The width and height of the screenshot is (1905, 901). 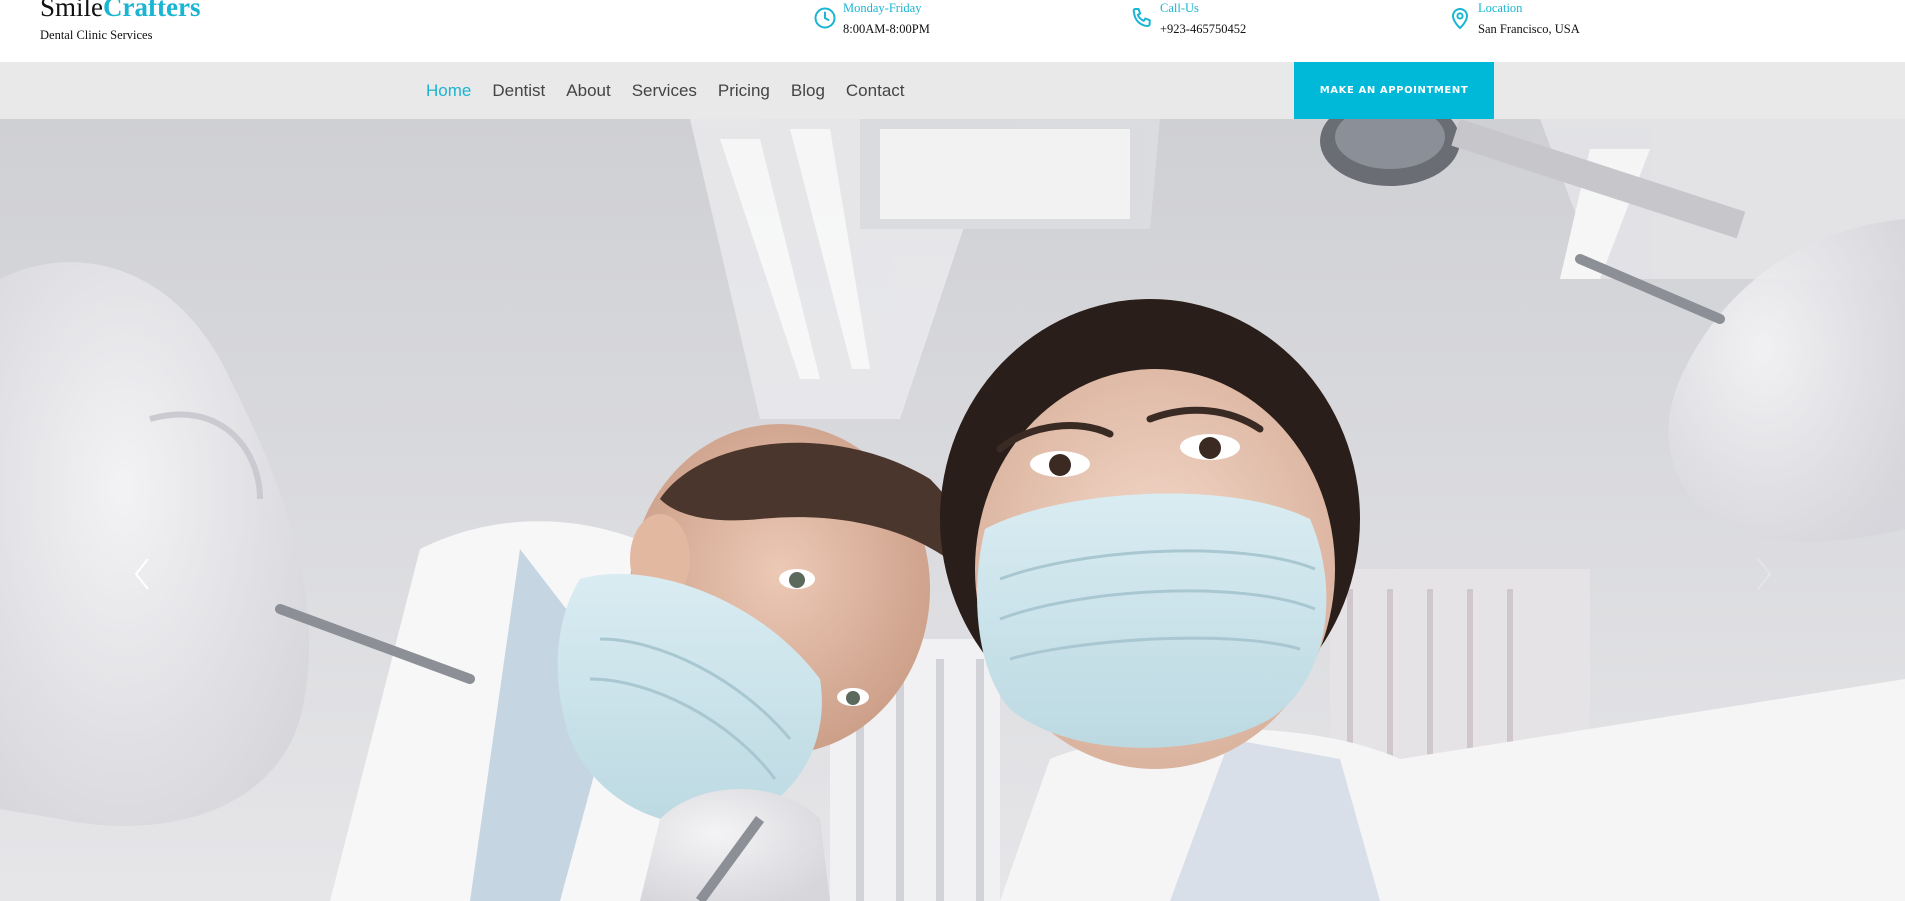 What do you see at coordinates (143, 574) in the screenshot?
I see `chevron-left-icon` at bounding box center [143, 574].